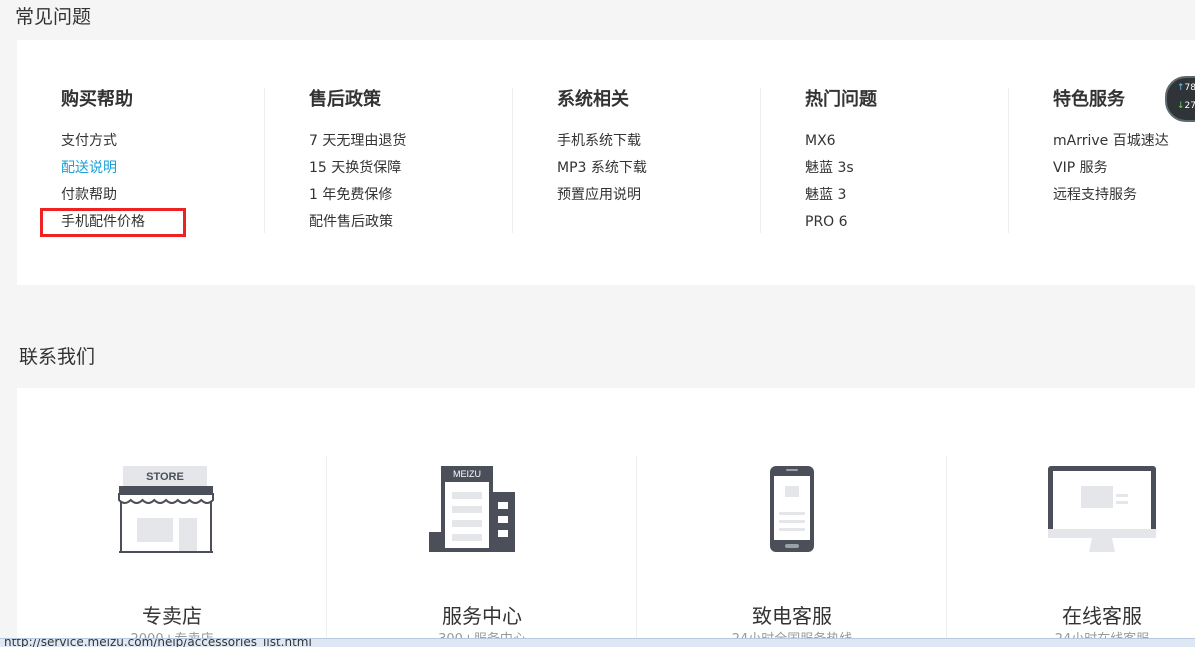  I want to click on faq-column-purchase: 购买帮助 支付方式 配送说明 付款帮助 手机配件价格, so click(141, 160).